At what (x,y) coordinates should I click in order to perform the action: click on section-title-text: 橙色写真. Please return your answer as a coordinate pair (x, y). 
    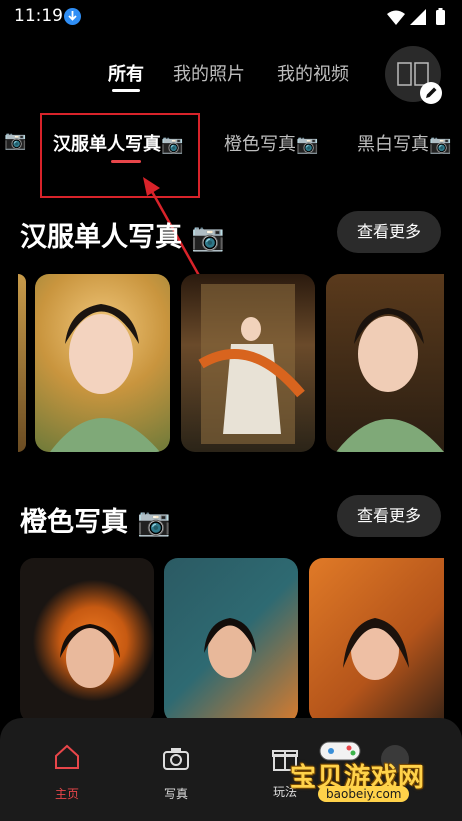
    Looking at the image, I should click on (74, 522).